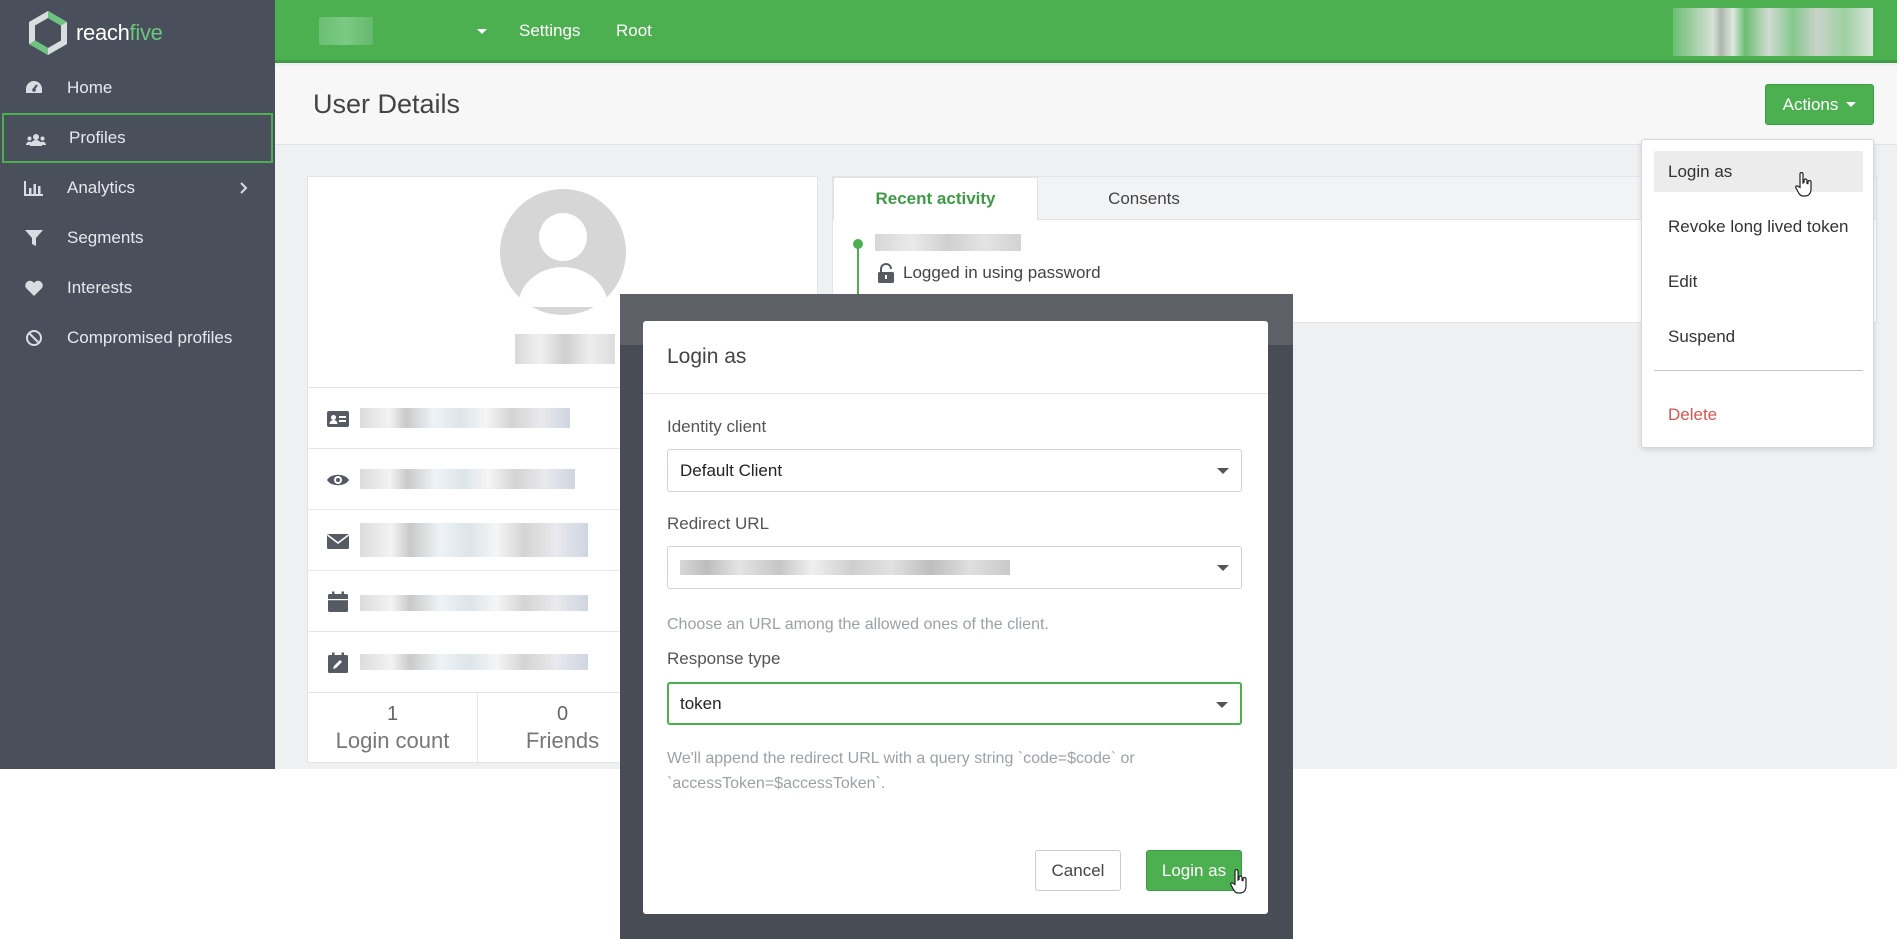 Image resolution: width=1897 pixels, height=939 pixels. I want to click on sidebar-item-interests: Interests, so click(137, 288).